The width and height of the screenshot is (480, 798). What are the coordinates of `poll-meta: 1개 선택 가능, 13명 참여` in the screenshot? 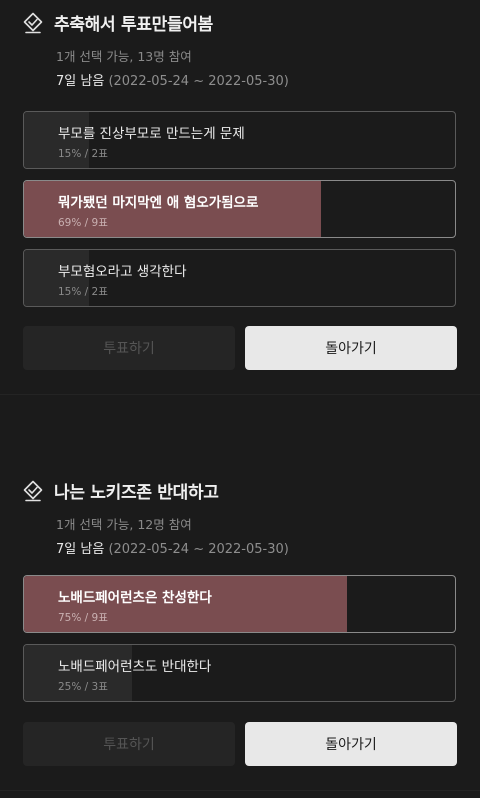 It's located at (124, 56).